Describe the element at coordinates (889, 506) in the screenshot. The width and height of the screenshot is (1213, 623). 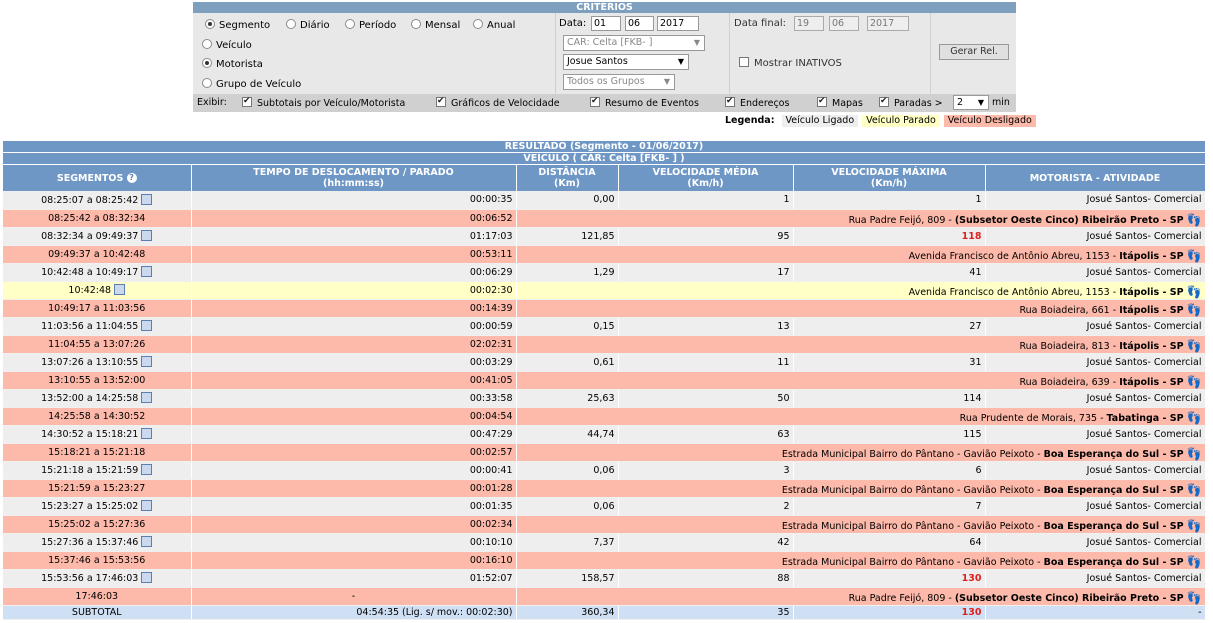
I see `max-speed-cell: 7` at that location.